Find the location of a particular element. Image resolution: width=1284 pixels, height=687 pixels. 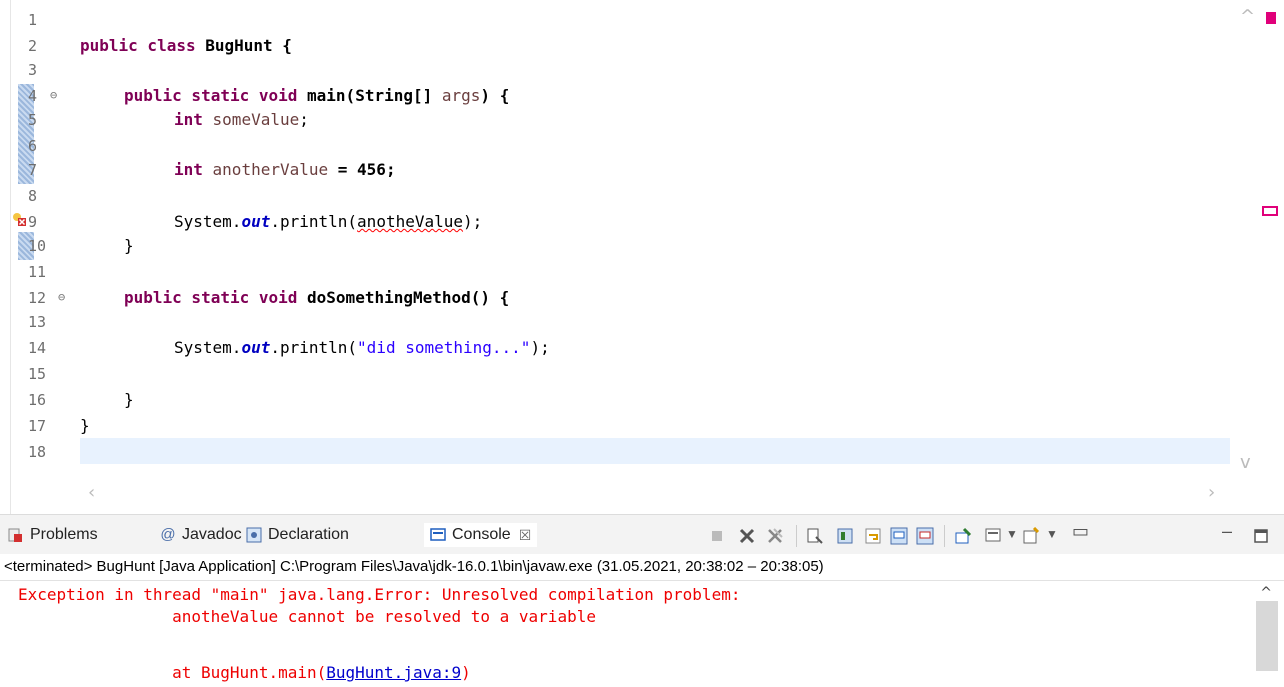

horizontal-scrollbar: ‹ › is located at coordinates (655, 493).